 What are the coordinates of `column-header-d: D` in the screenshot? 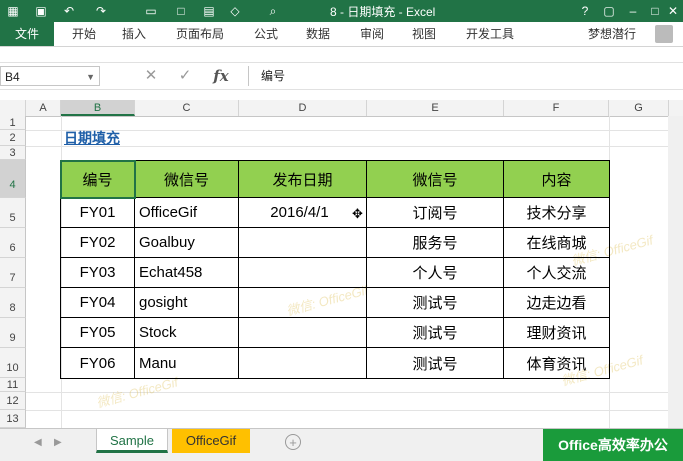 It's located at (303, 108).